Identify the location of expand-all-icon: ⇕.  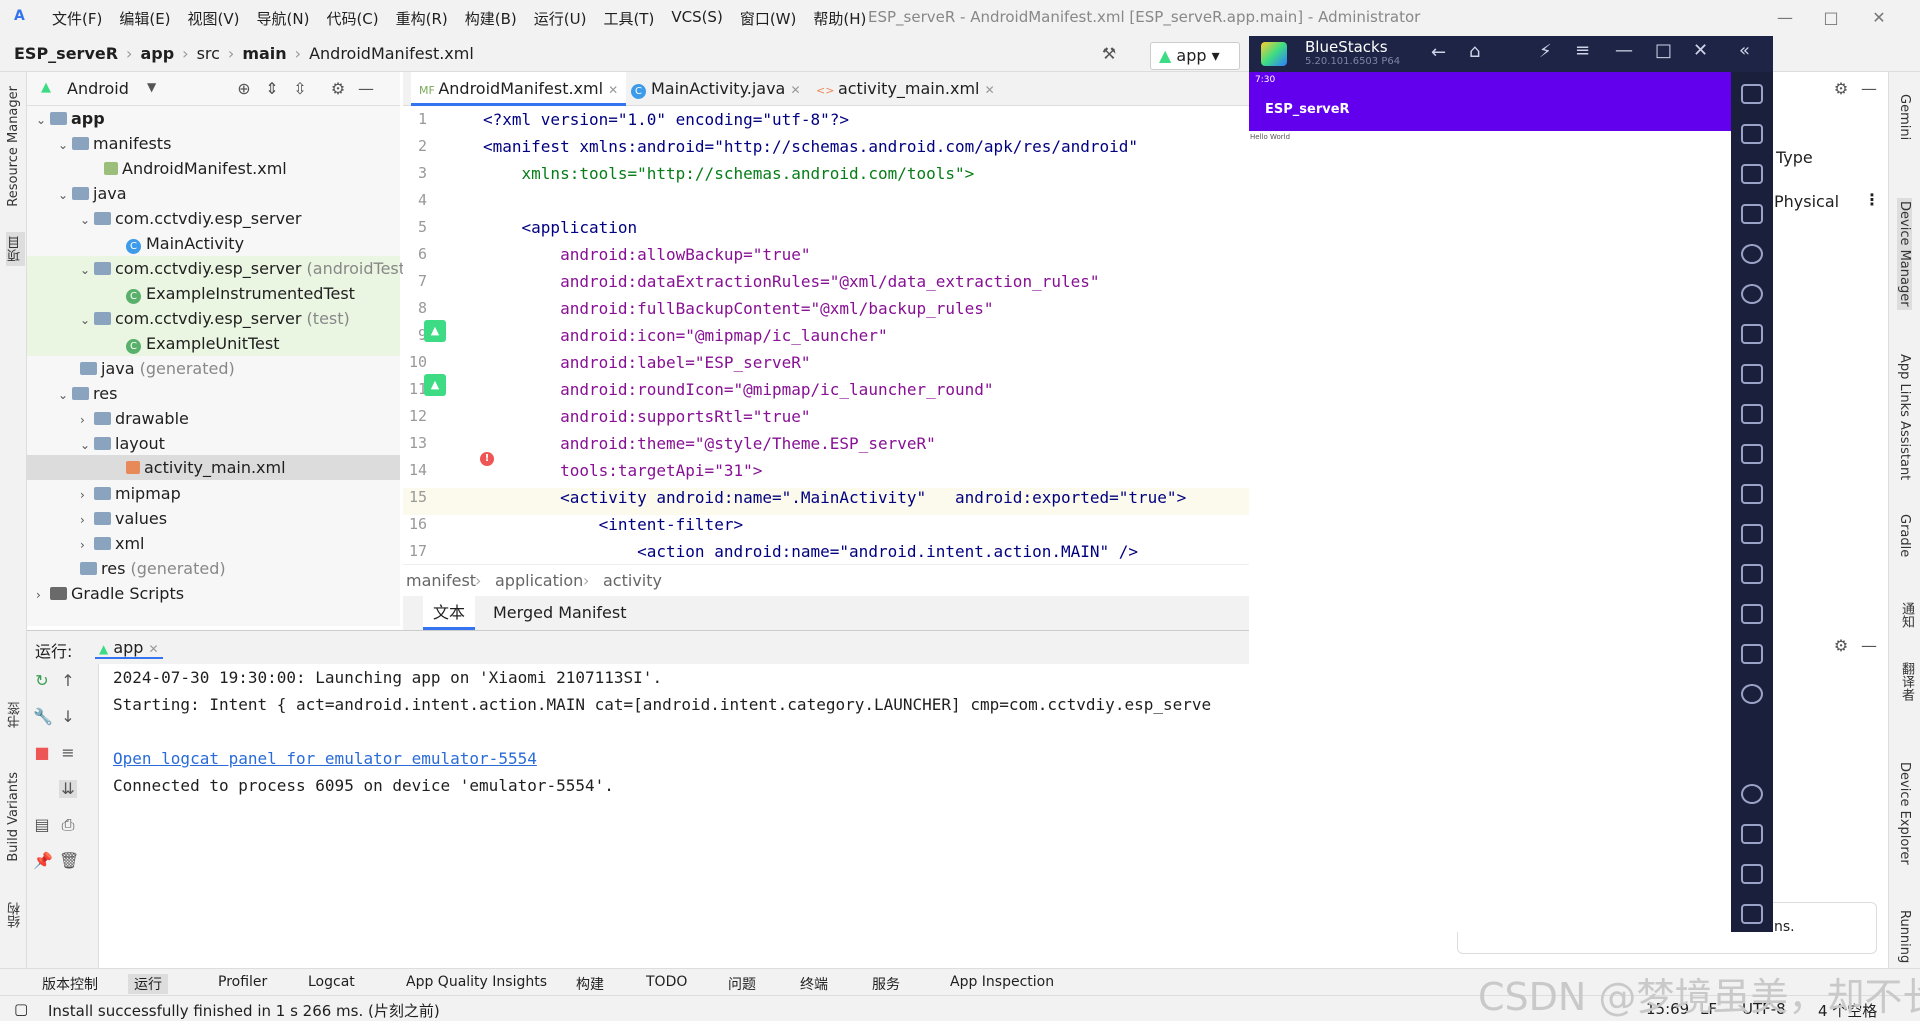
(272, 89).